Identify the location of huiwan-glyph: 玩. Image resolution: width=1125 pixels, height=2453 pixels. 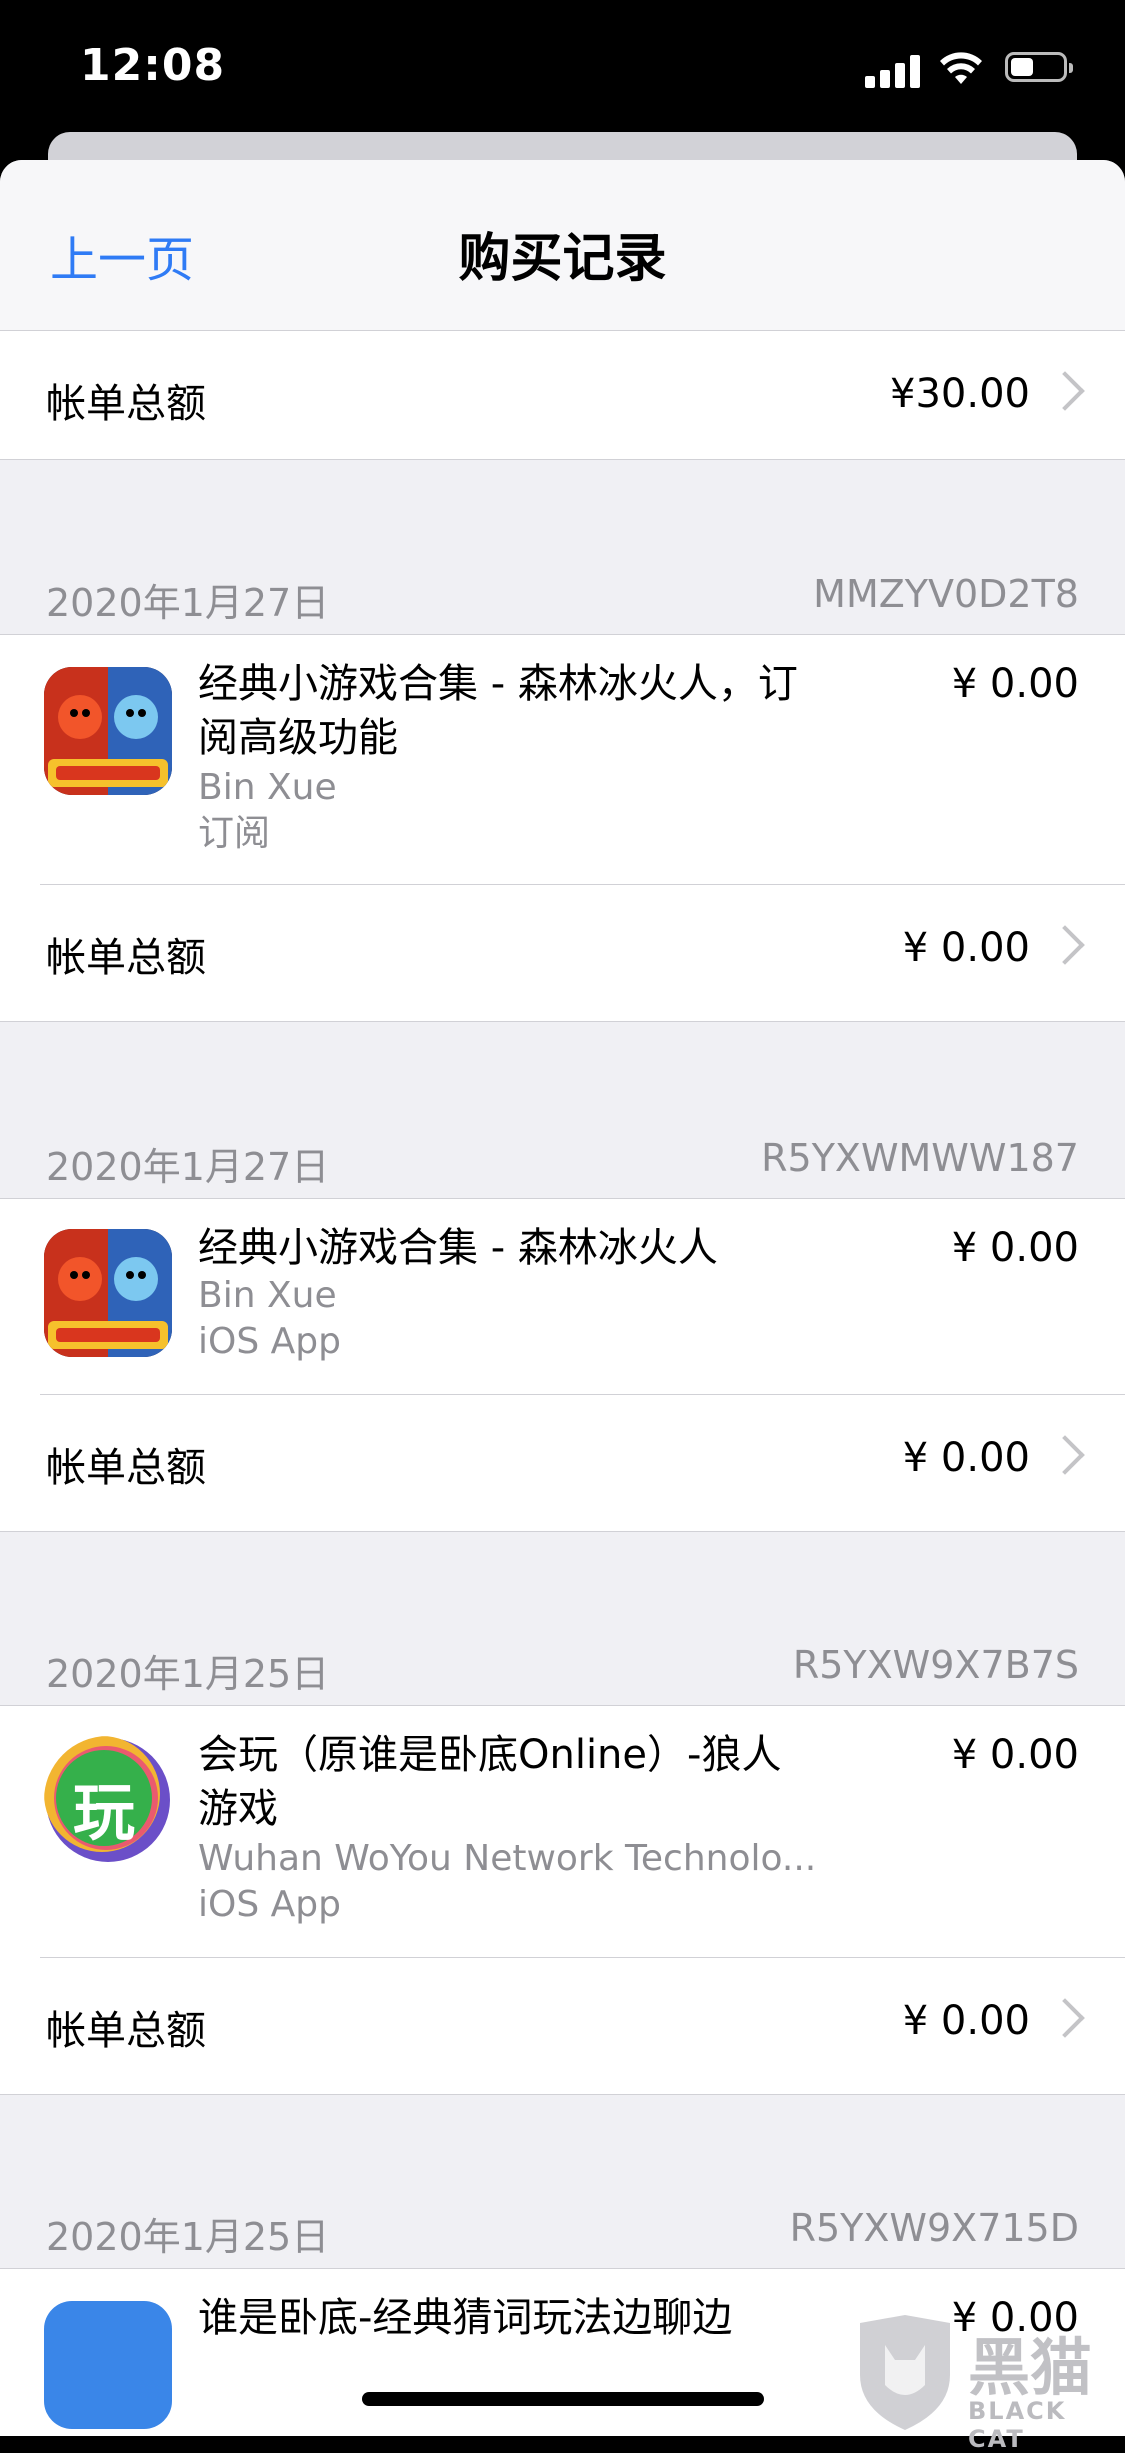
(103, 1812).